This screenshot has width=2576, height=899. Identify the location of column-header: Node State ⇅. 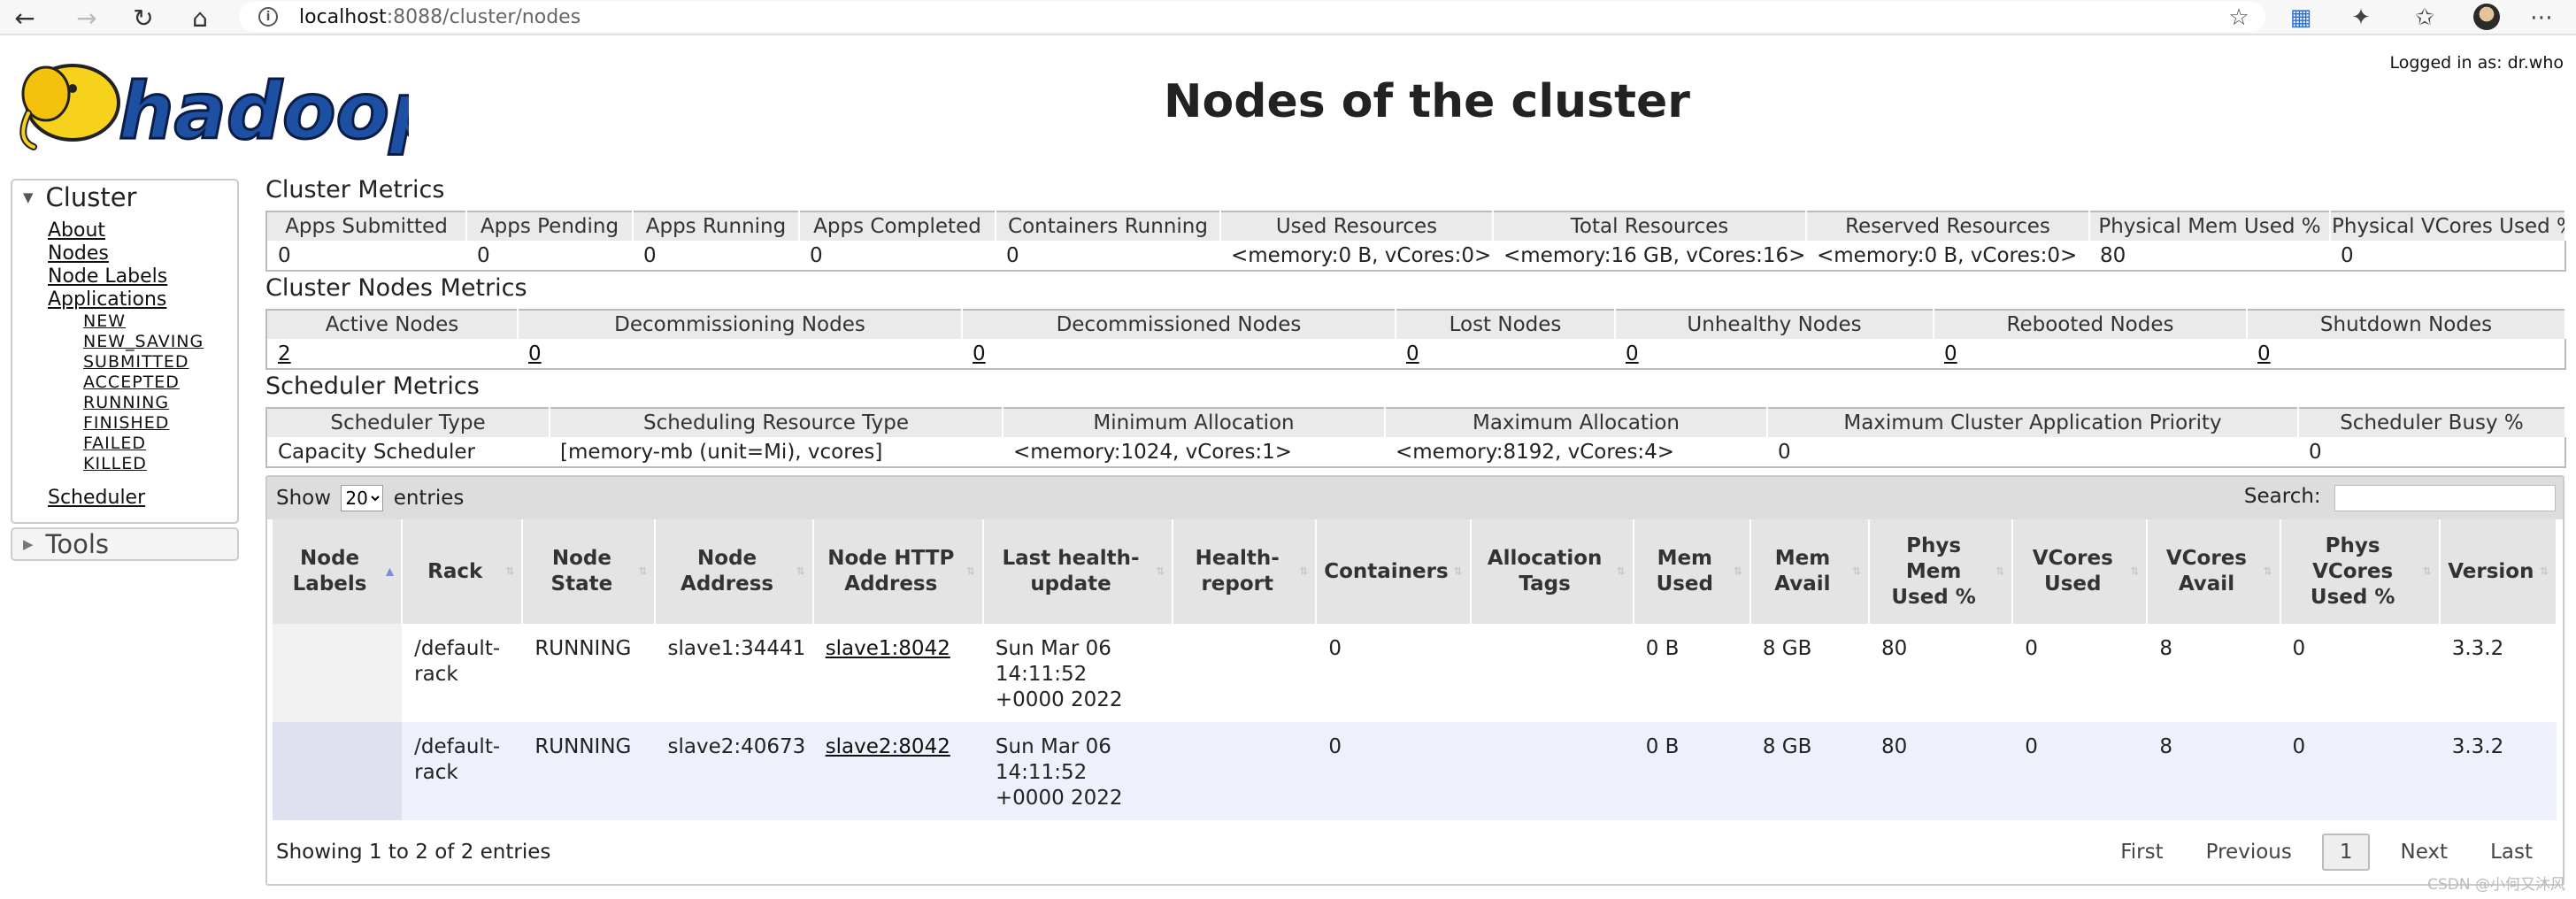
(589, 571).